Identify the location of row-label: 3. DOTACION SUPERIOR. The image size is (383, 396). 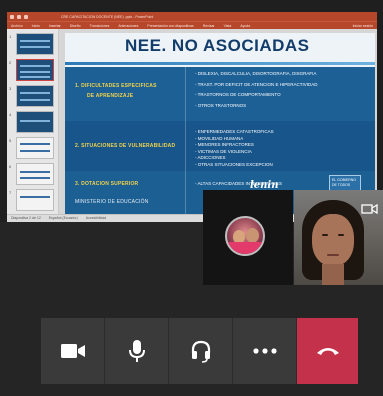
(107, 184).